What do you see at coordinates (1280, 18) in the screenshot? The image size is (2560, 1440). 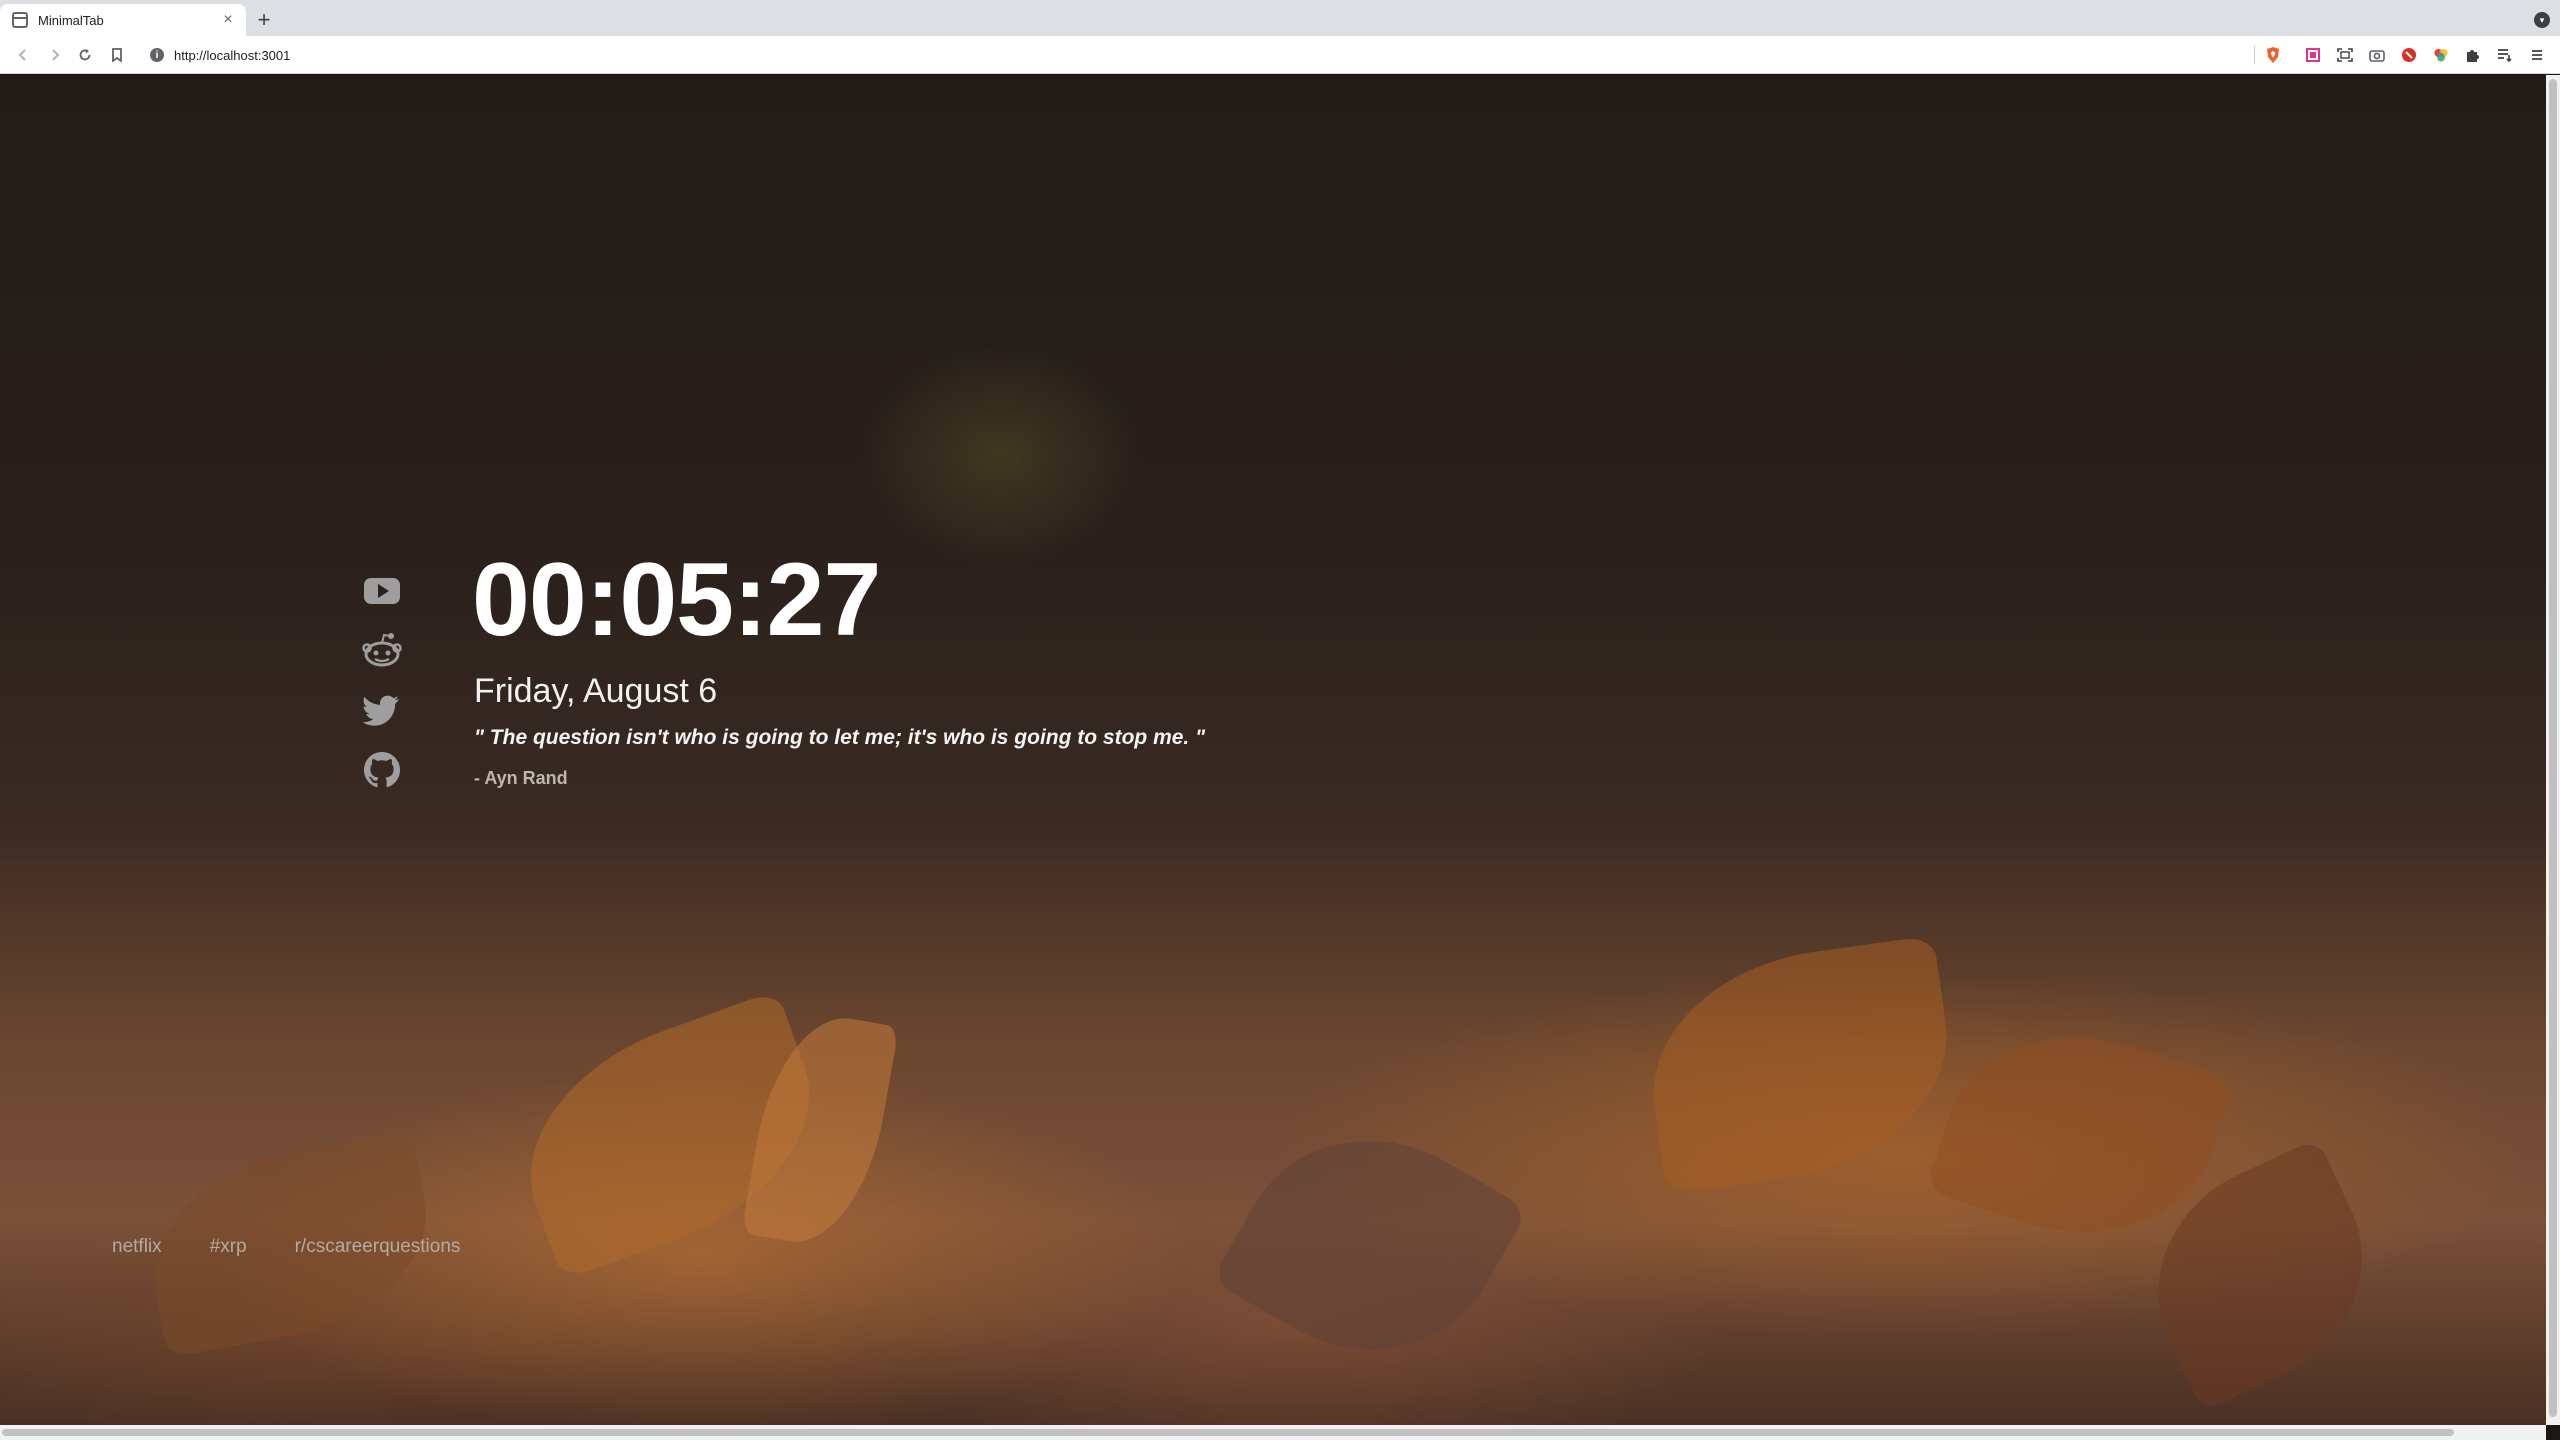 I see `tab-strip: MinimalTab × + ▾` at bounding box center [1280, 18].